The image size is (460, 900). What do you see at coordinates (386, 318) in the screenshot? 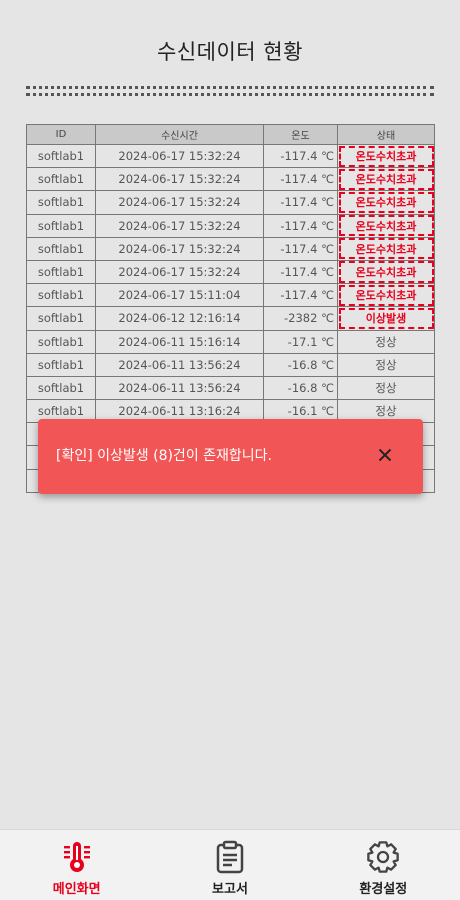
I see `cell-status: 이상발생` at bounding box center [386, 318].